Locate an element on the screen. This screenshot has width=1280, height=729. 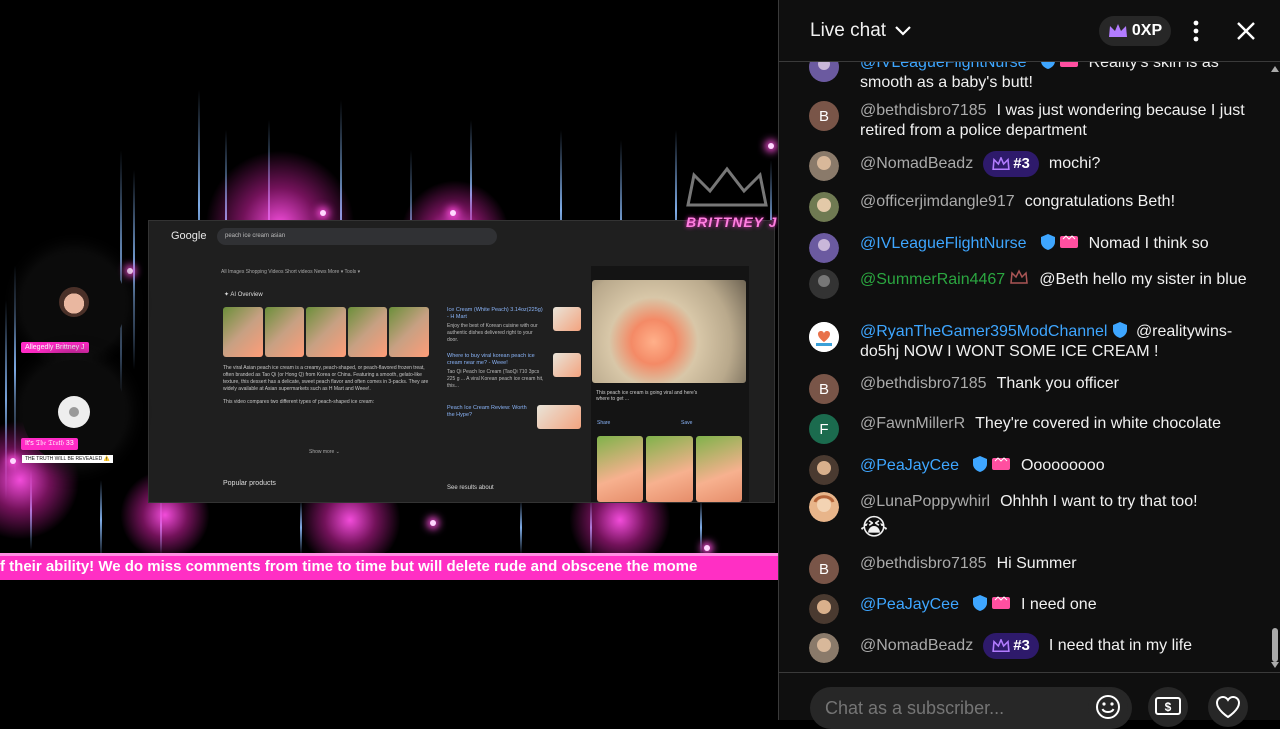
user-avatar: F is located at coordinates (824, 429).